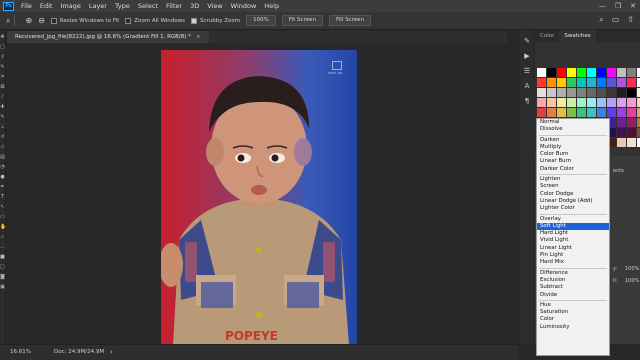  I want to click on blend-mode-option: Lighter Color, so click(573, 208).